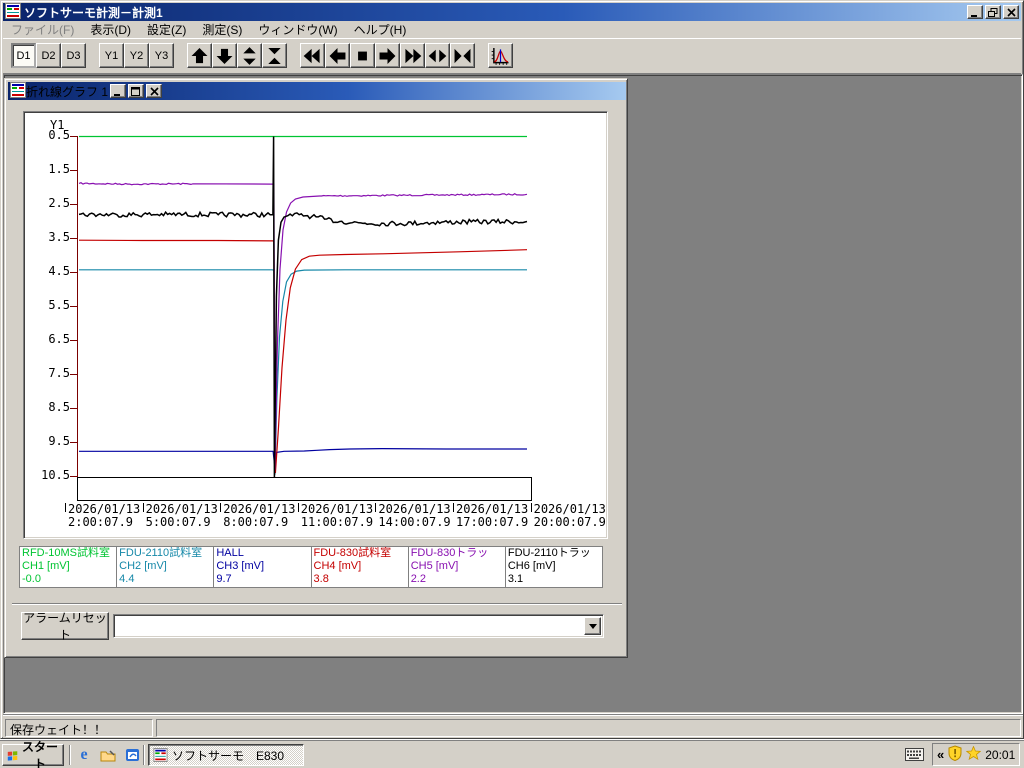 Image resolution: width=1024 pixels, height=768 pixels. I want to click on separator, so click(317, 604).